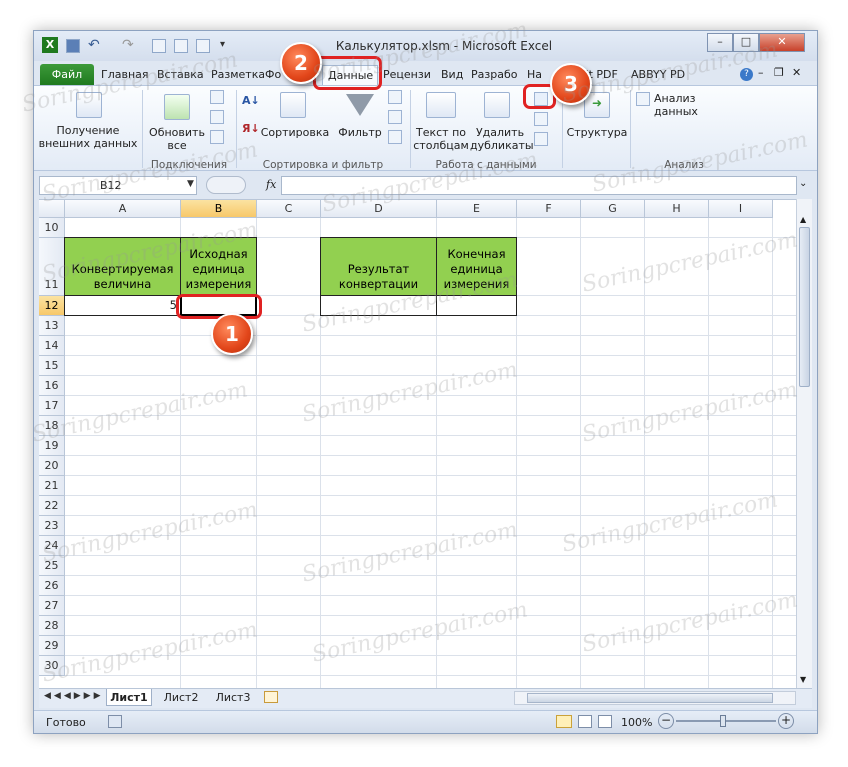 Image resolution: width=848 pixels, height=767 pixels. I want to click on sort-az-icon: A↓, so click(251, 100).